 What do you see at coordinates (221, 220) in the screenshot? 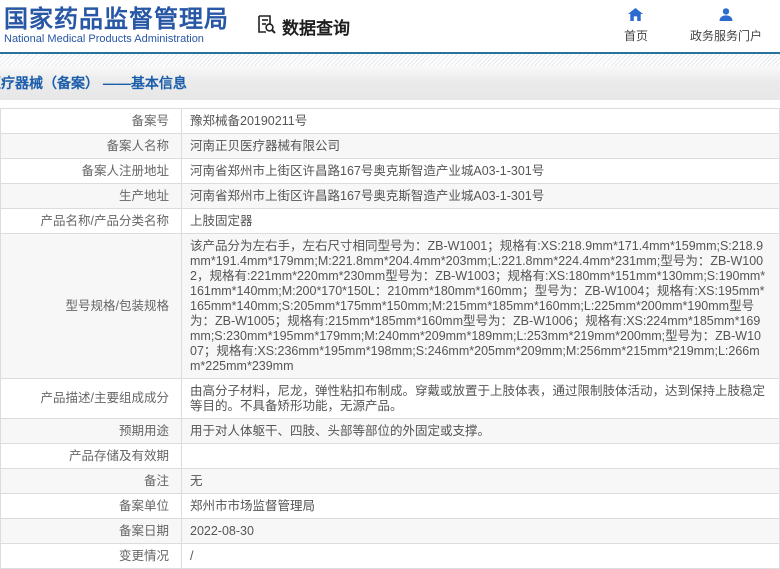
I see `row-value-text: 上肢固定器` at bounding box center [221, 220].